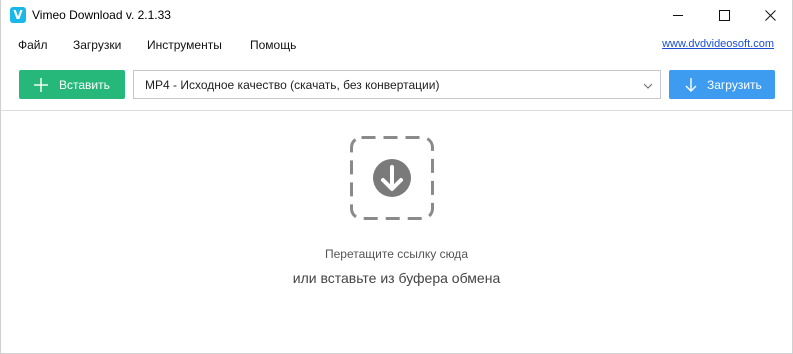  What do you see at coordinates (84, 84) in the screenshot?
I see `paste-button-label: Вставить` at bounding box center [84, 84].